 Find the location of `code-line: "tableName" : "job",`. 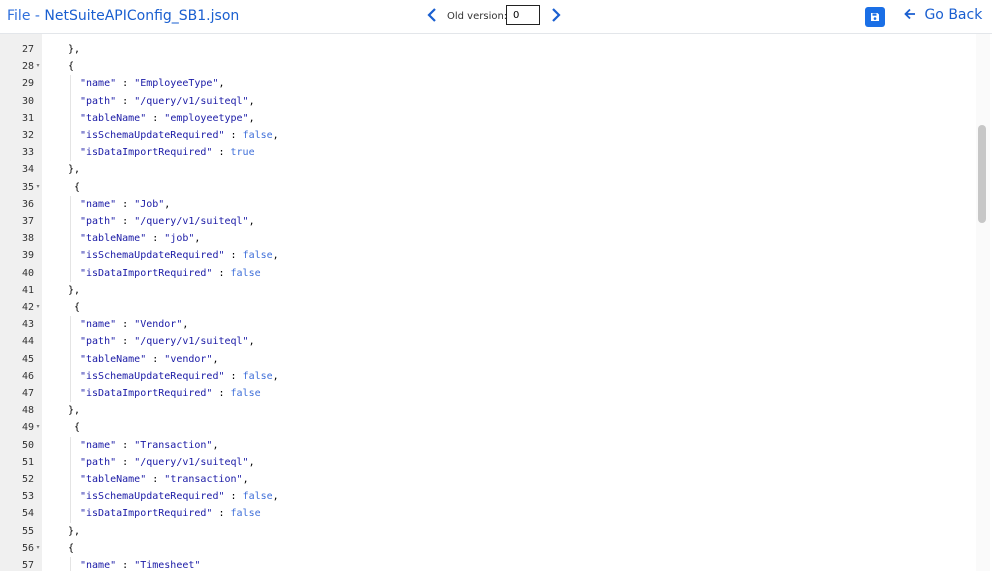

code-line: "tableName" : "job", is located at coordinates (140, 238).